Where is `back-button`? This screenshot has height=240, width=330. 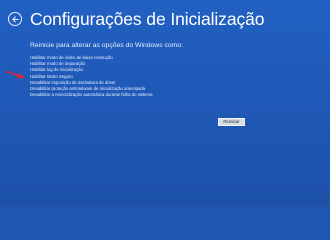
back-button is located at coordinates (15, 19).